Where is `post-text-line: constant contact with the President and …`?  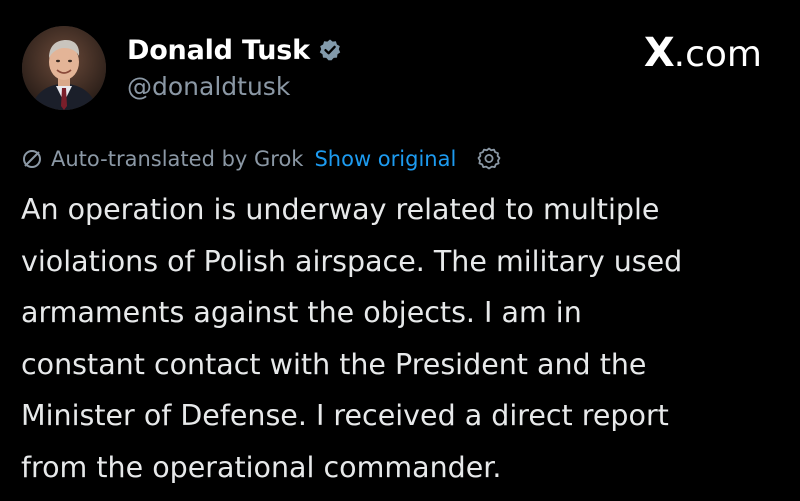 post-text-line: constant contact with the President and … is located at coordinates (334, 364).